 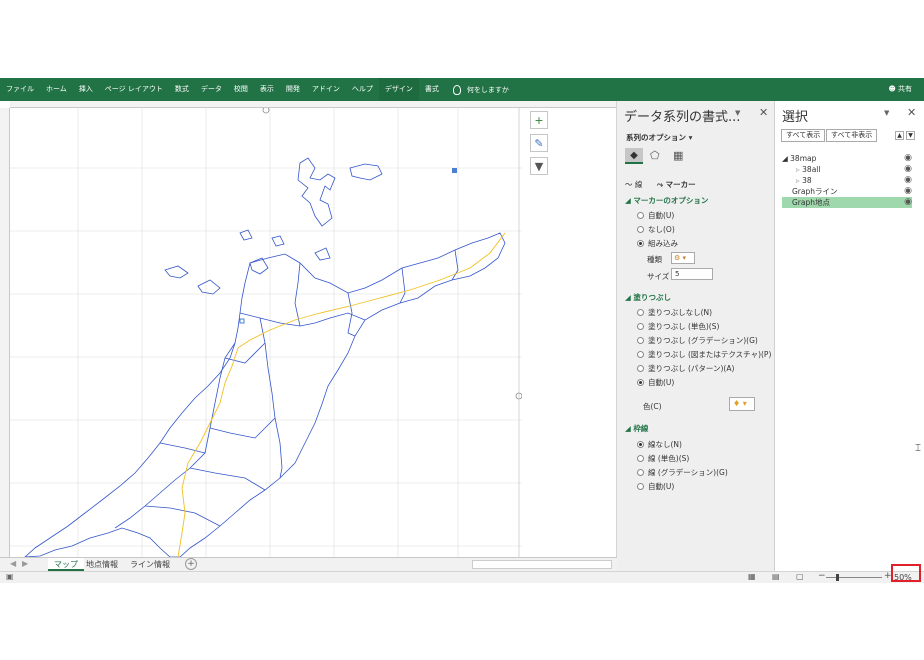 What do you see at coordinates (539, 143) in the screenshot?
I see `chart-styles-button: ✎` at bounding box center [539, 143].